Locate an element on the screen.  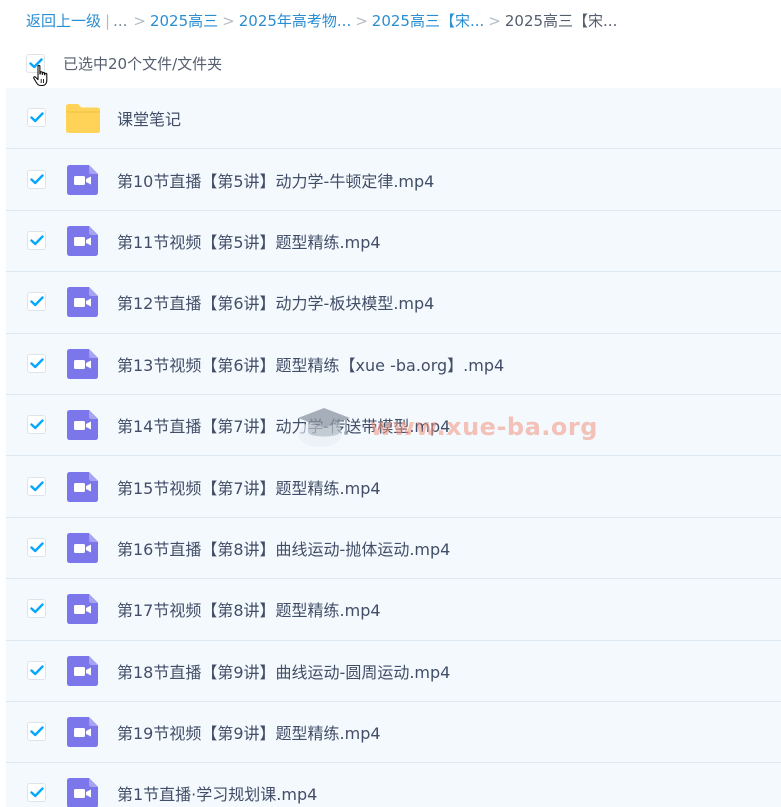
selection-count: 已选中20个文件/文件夹 is located at coordinates (143, 63).